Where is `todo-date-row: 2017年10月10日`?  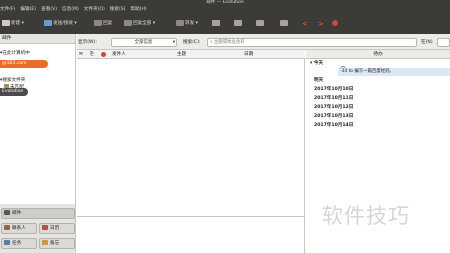 todo-date-row: 2017年10月10日 is located at coordinates (333, 89).